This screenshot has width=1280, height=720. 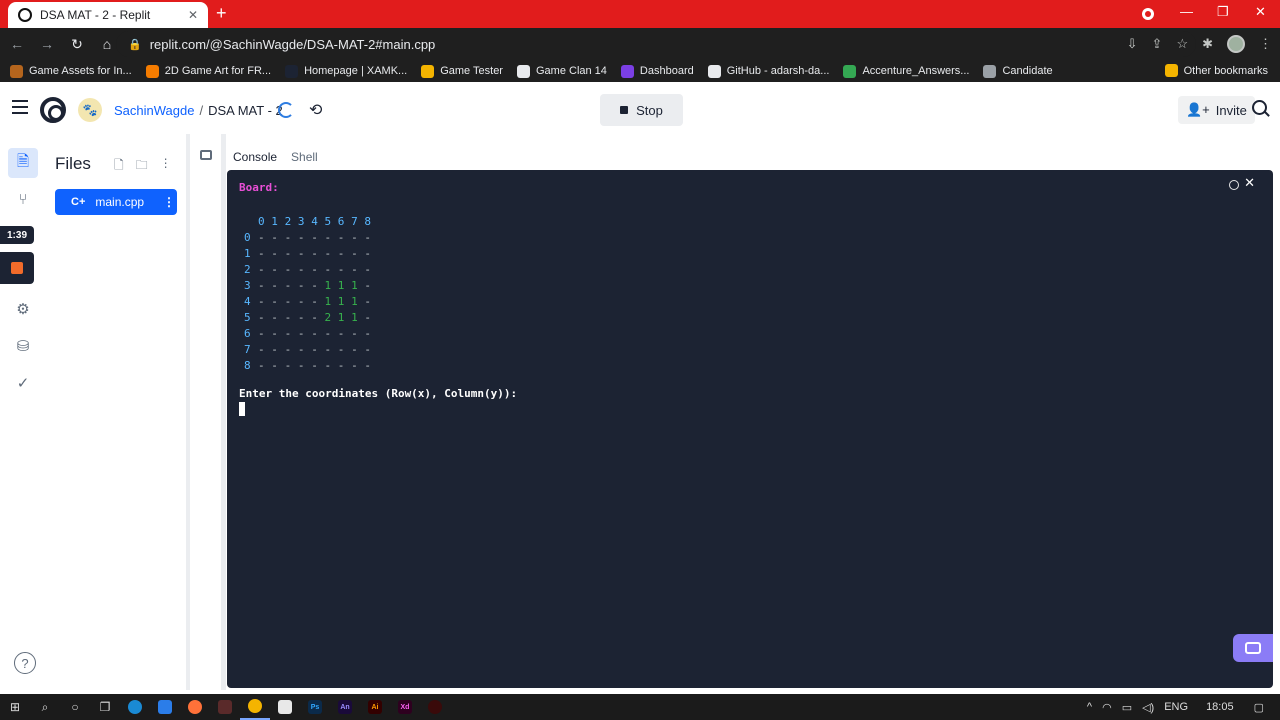 I want to click on battery-icon: ▭, so click(x=1127, y=707).